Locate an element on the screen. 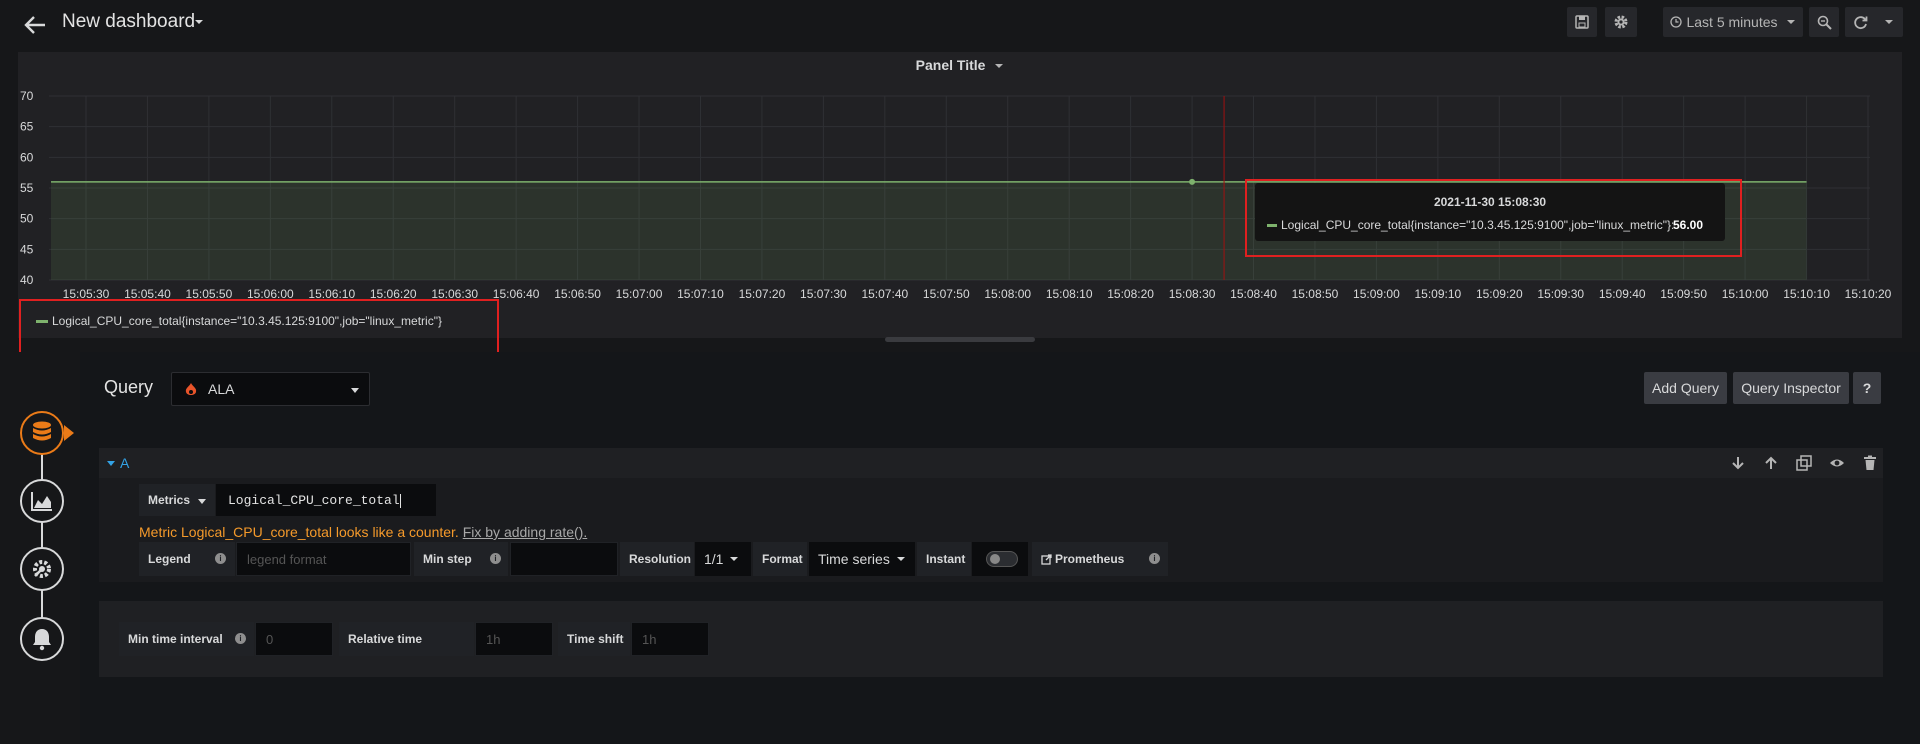  prometheus-link: Prometheus i is located at coordinates (1100, 559).